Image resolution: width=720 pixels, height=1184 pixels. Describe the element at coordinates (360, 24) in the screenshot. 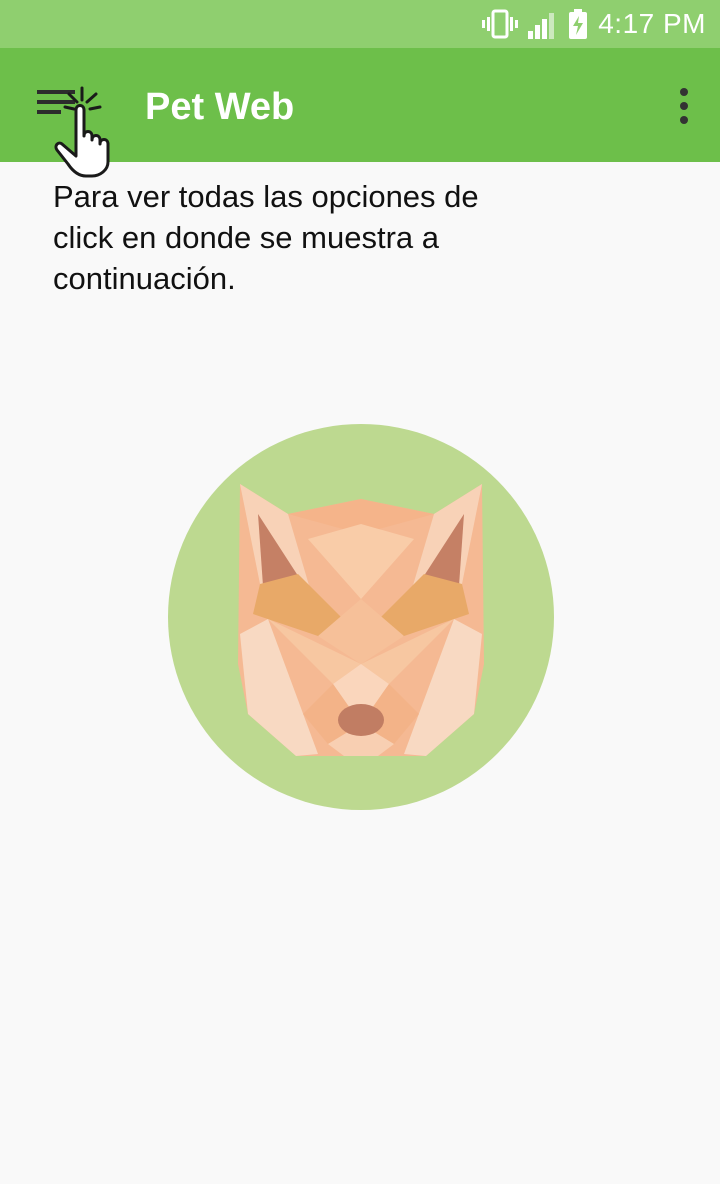

I see `status-bar: 4:17 PM` at that location.